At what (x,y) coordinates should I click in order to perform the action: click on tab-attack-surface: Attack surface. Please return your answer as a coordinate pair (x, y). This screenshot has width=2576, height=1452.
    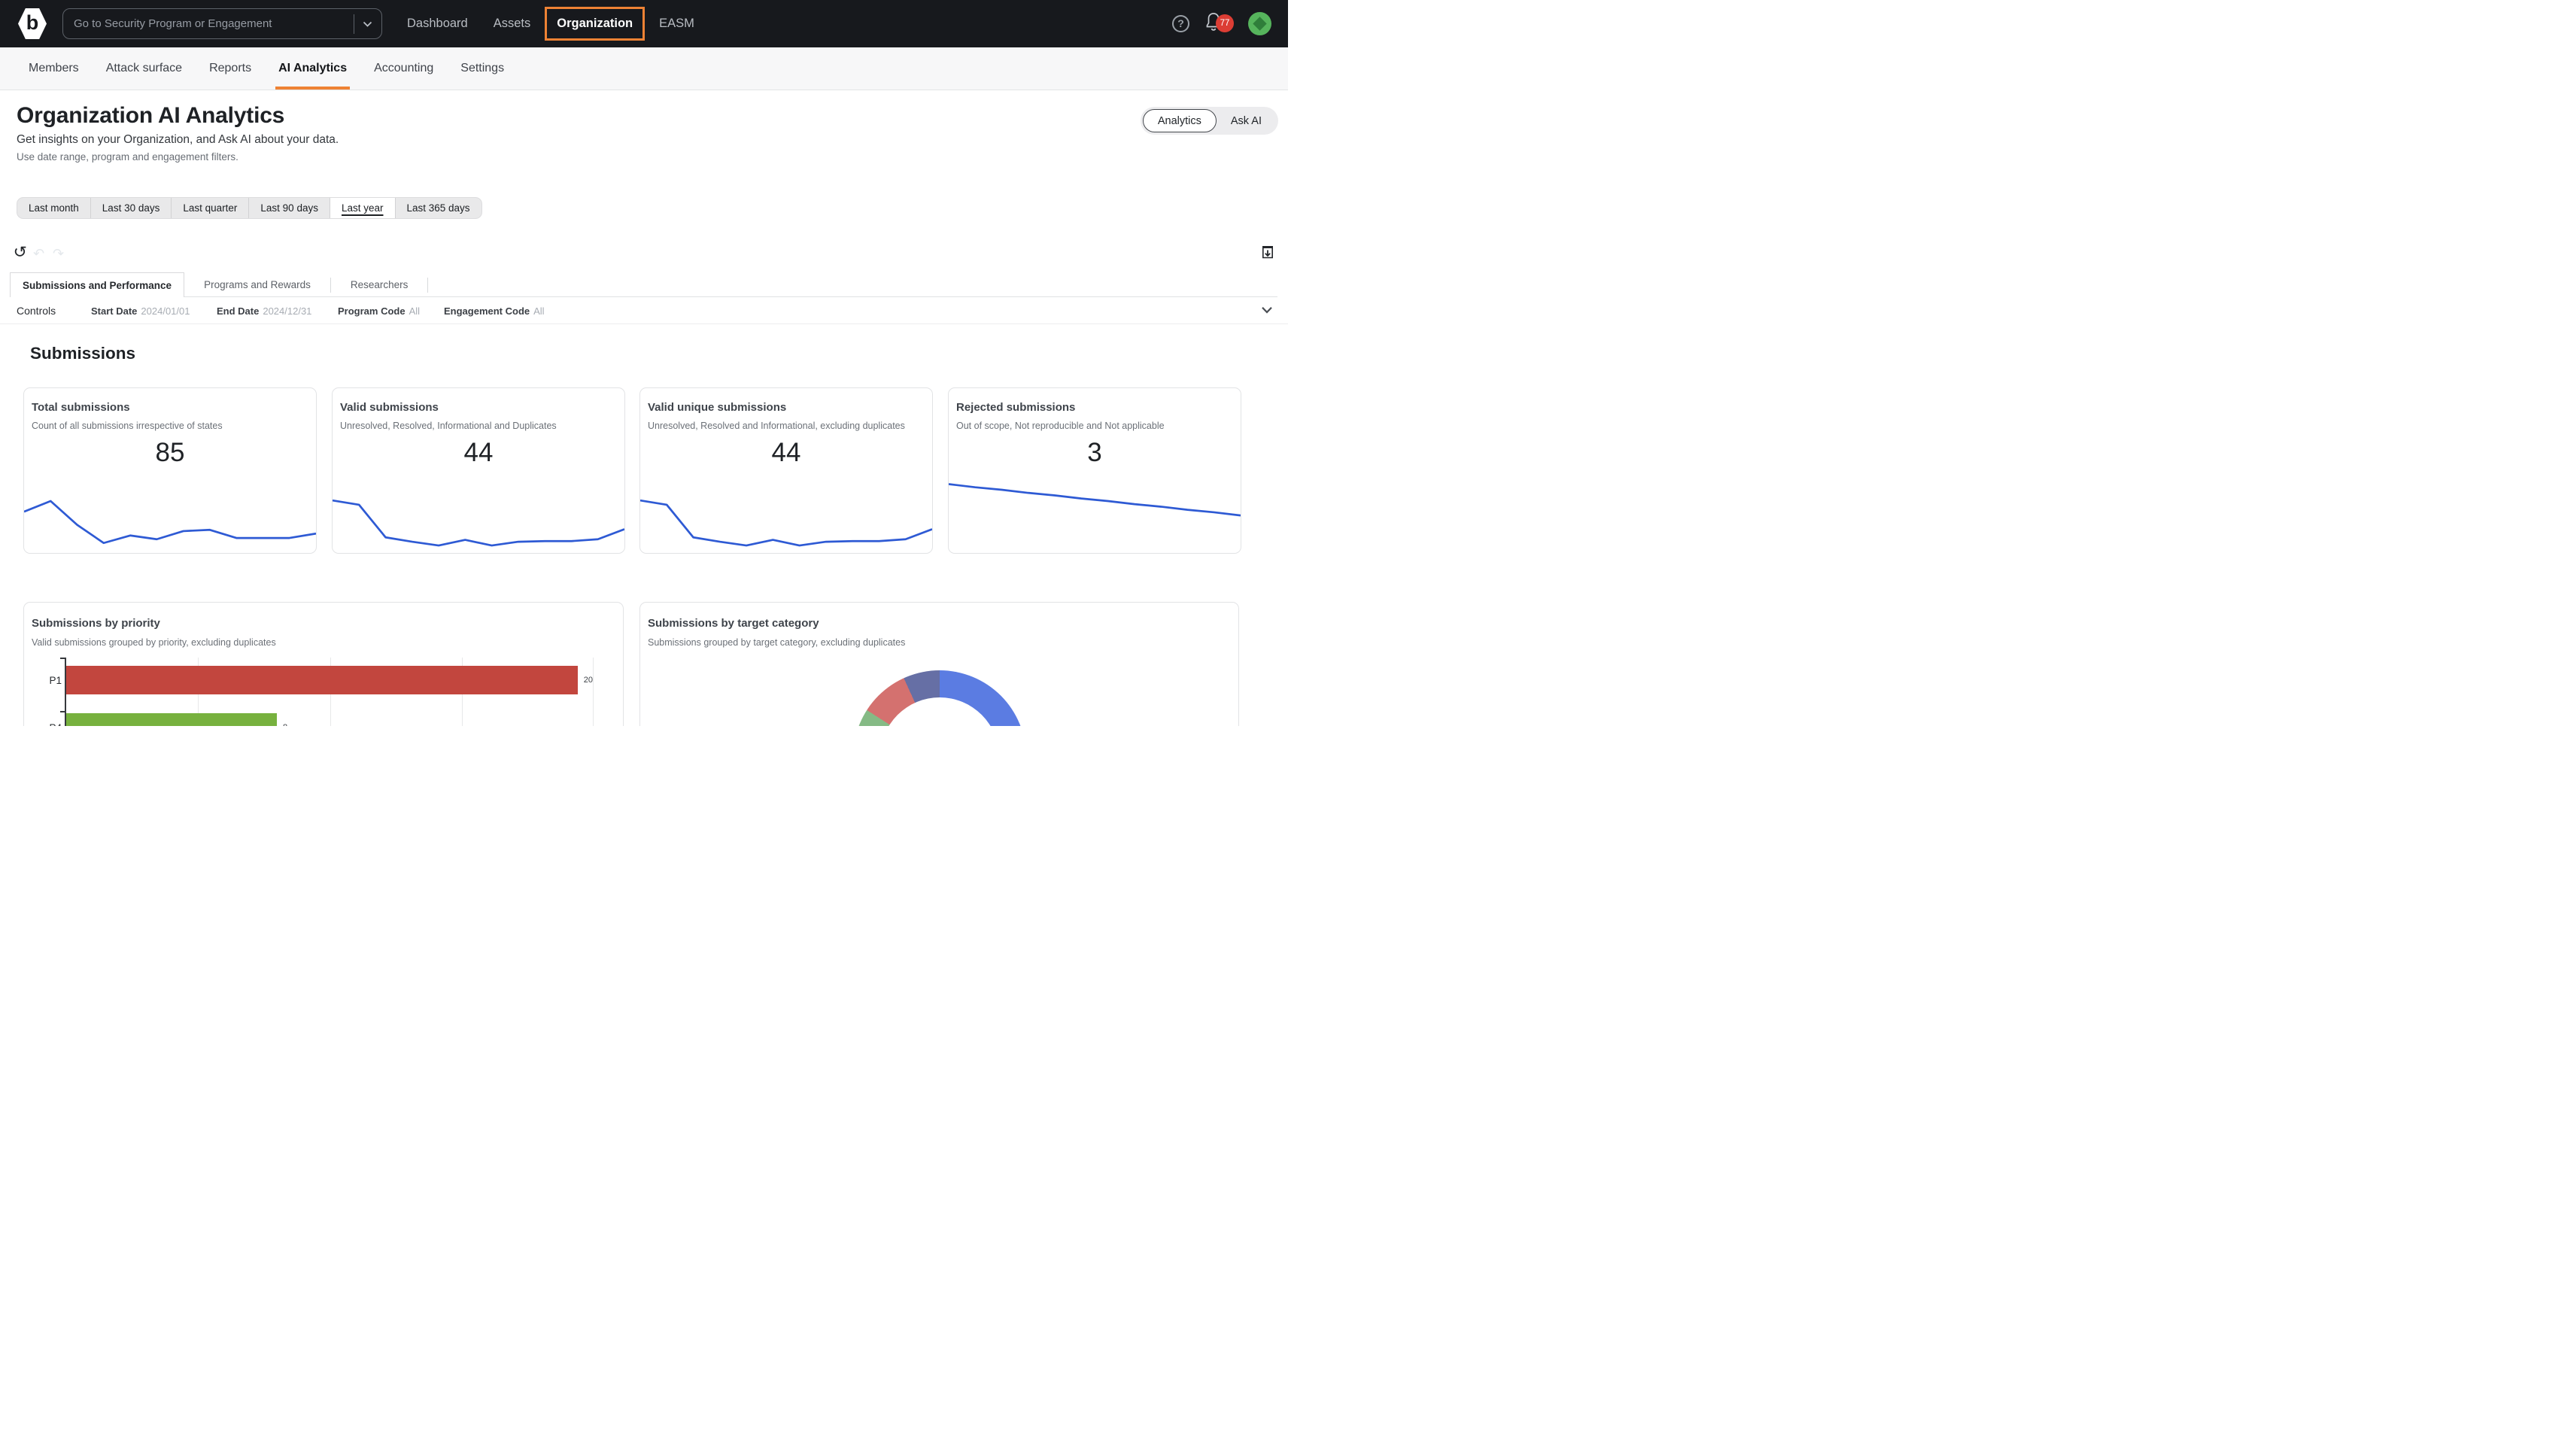
    Looking at the image, I should click on (144, 69).